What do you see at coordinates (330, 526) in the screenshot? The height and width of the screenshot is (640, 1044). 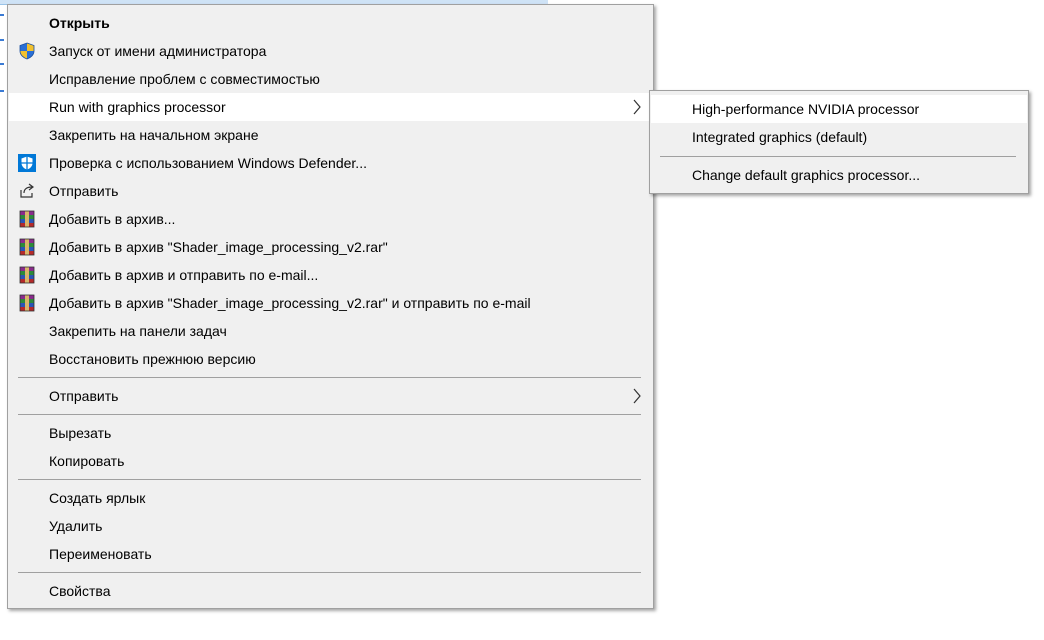 I see `menu-item-delete: Удалить` at bounding box center [330, 526].